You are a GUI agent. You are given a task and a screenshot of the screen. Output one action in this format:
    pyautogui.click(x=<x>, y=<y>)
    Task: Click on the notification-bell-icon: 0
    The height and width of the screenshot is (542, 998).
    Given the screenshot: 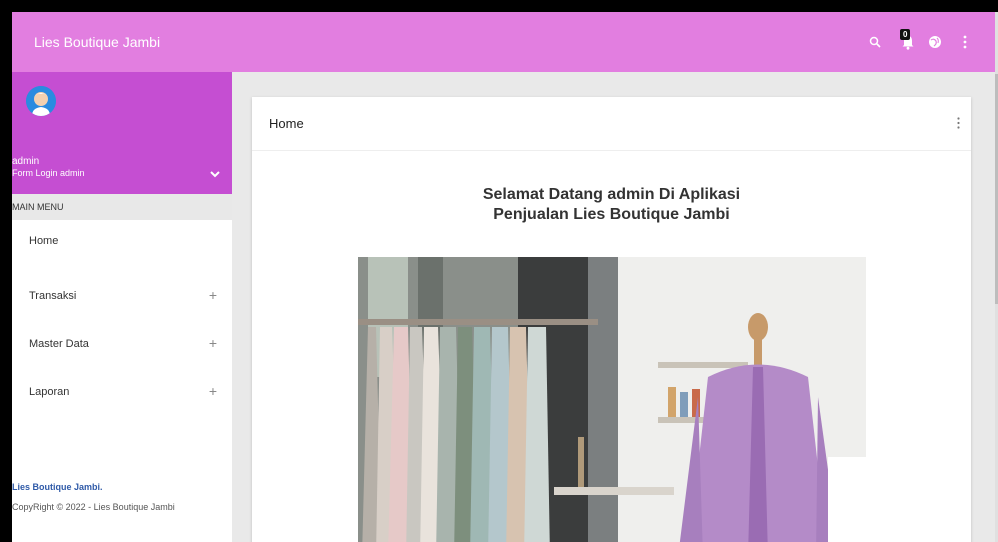 What is the action you would take?
    pyautogui.click(x=908, y=42)
    